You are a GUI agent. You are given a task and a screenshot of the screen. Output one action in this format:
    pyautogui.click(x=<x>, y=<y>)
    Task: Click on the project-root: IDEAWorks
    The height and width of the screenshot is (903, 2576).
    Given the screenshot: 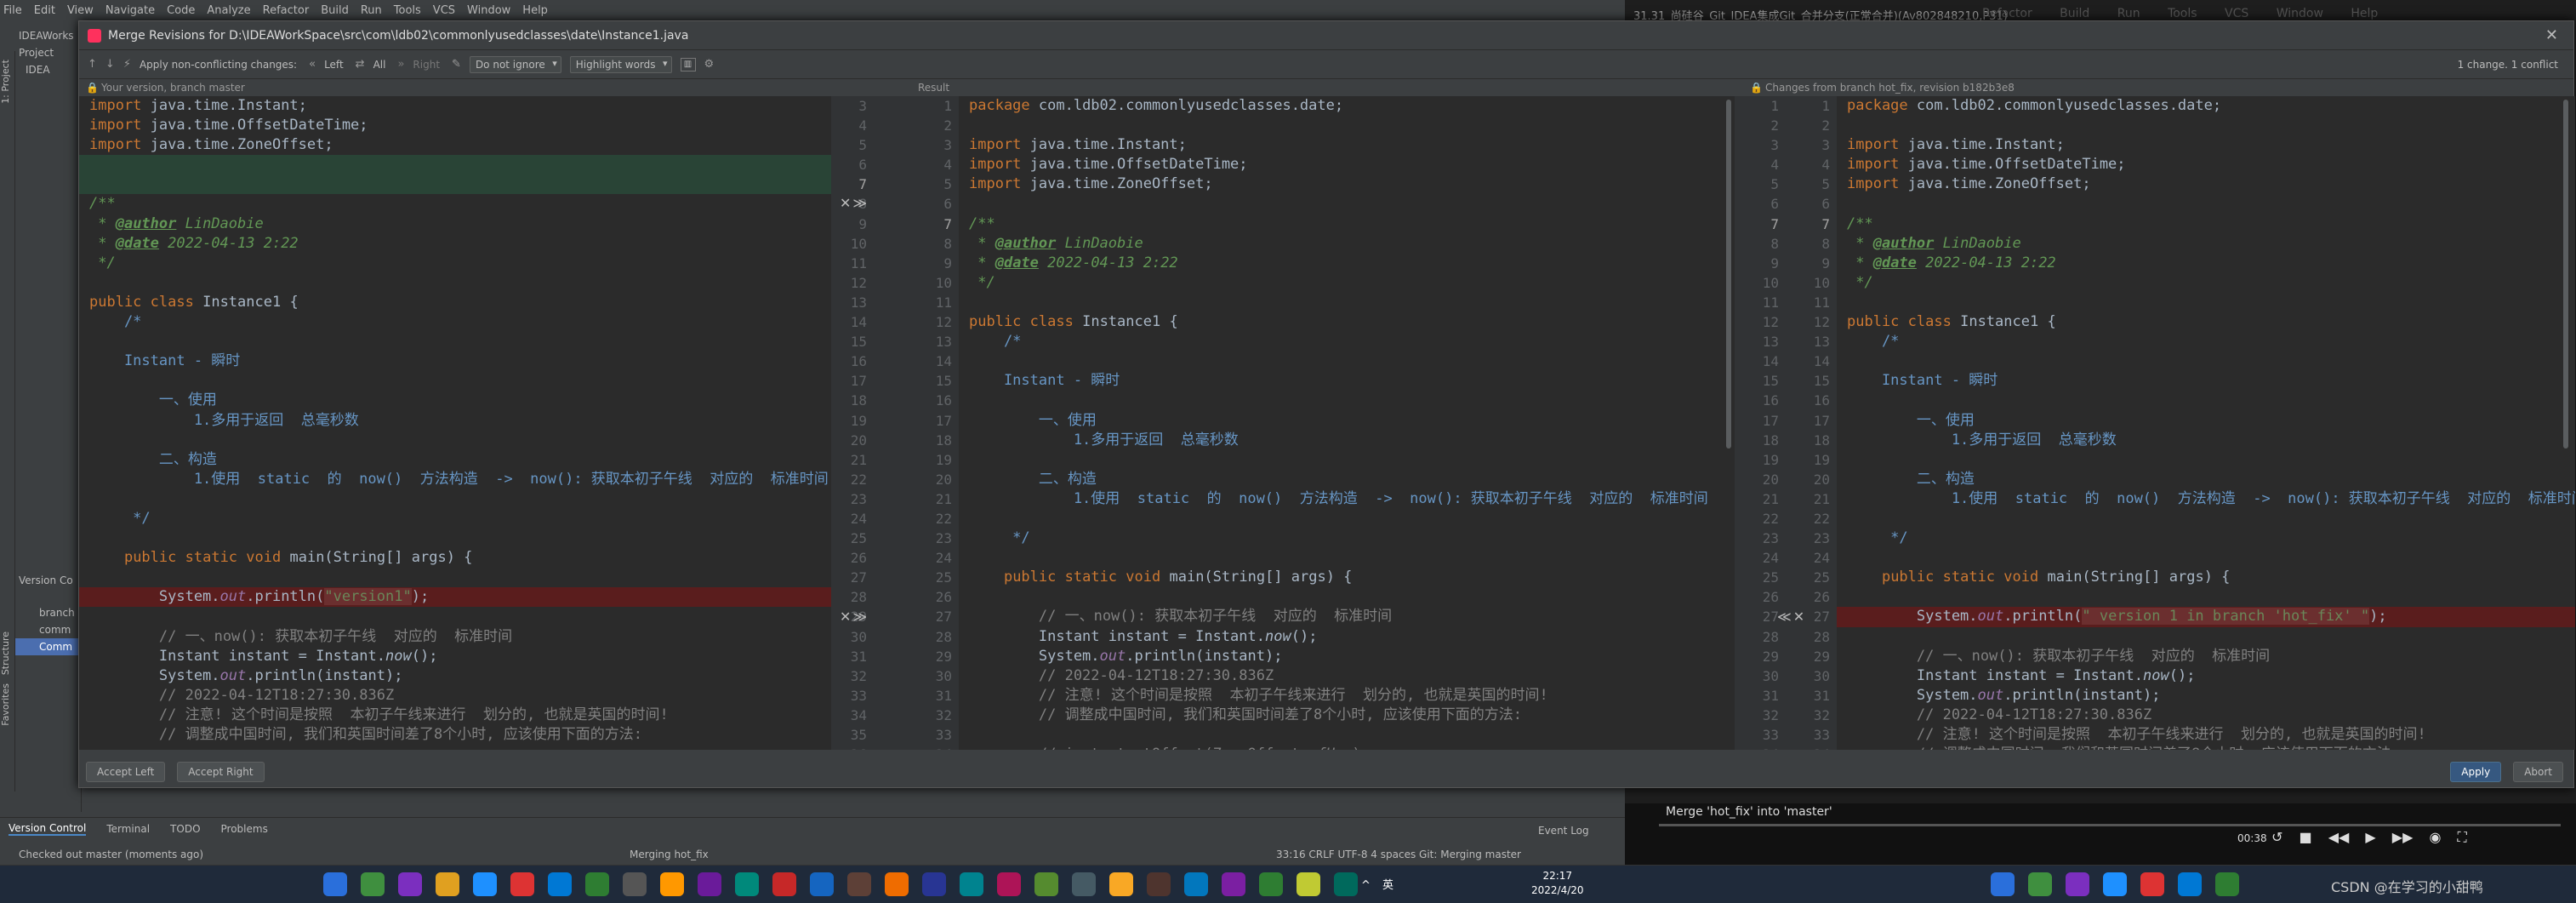 What is the action you would take?
    pyautogui.click(x=40, y=35)
    